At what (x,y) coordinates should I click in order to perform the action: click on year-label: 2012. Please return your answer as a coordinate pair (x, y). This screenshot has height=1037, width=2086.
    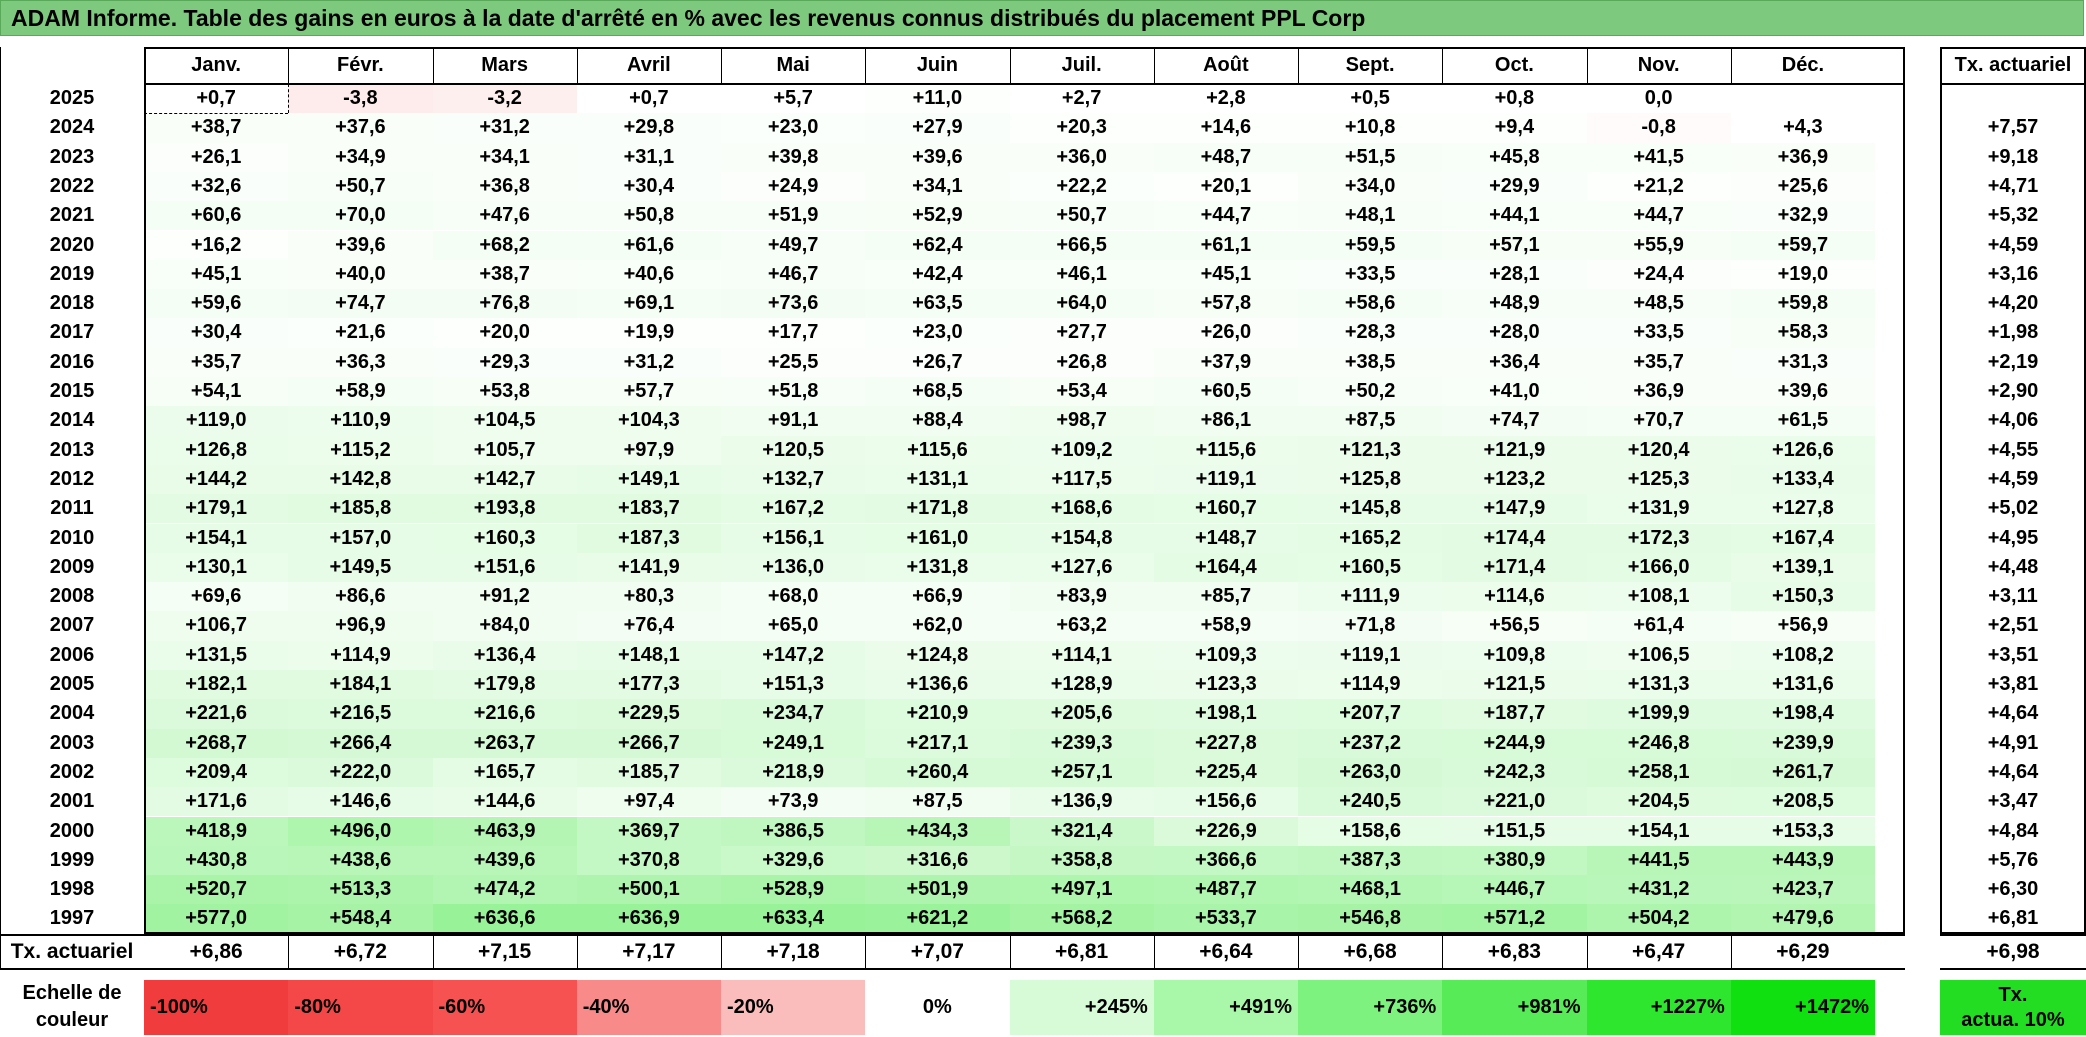
    Looking at the image, I should click on (72, 478).